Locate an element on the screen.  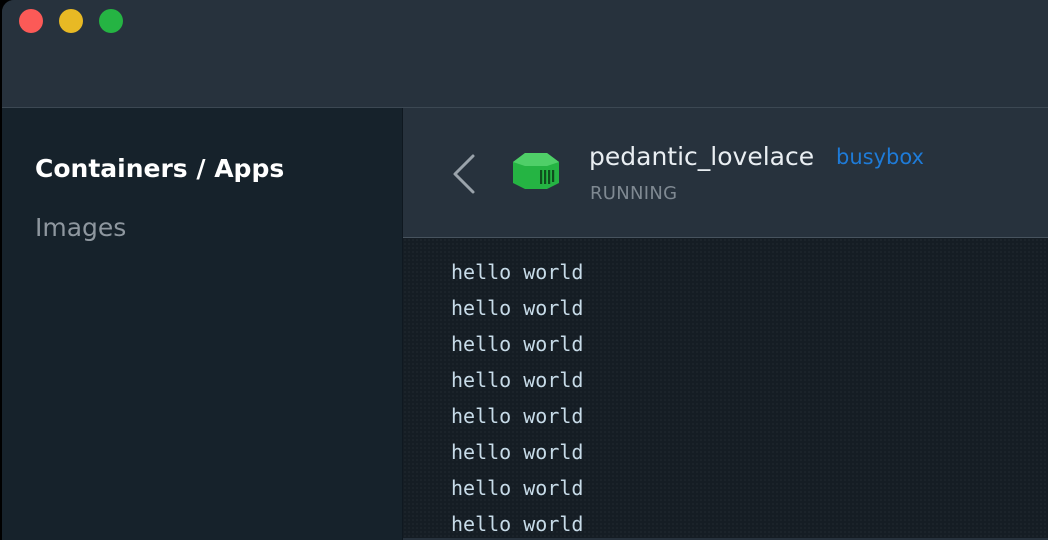
container-image-link: busybox is located at coordinates (880, 157).